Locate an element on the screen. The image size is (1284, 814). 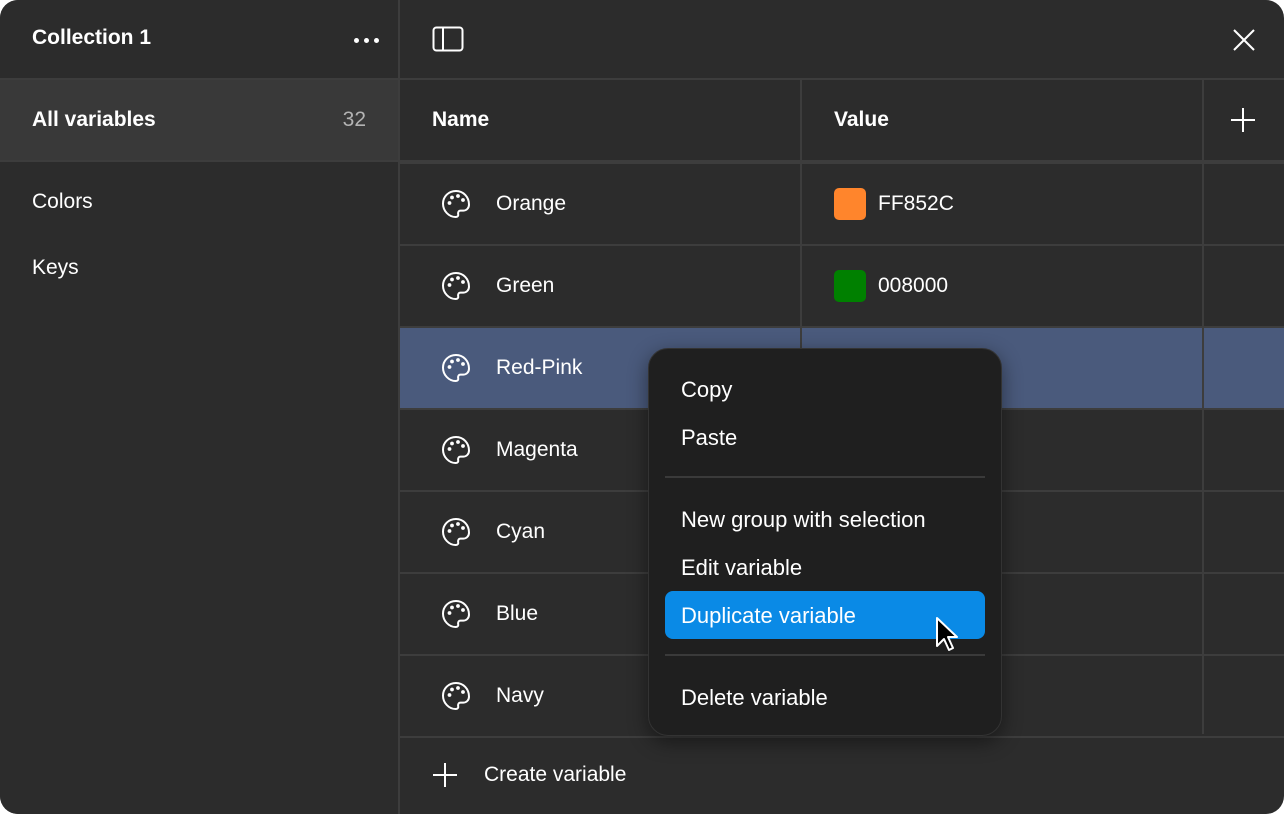
menu-item-label: Delete variable is located at coordinates (754, 697).